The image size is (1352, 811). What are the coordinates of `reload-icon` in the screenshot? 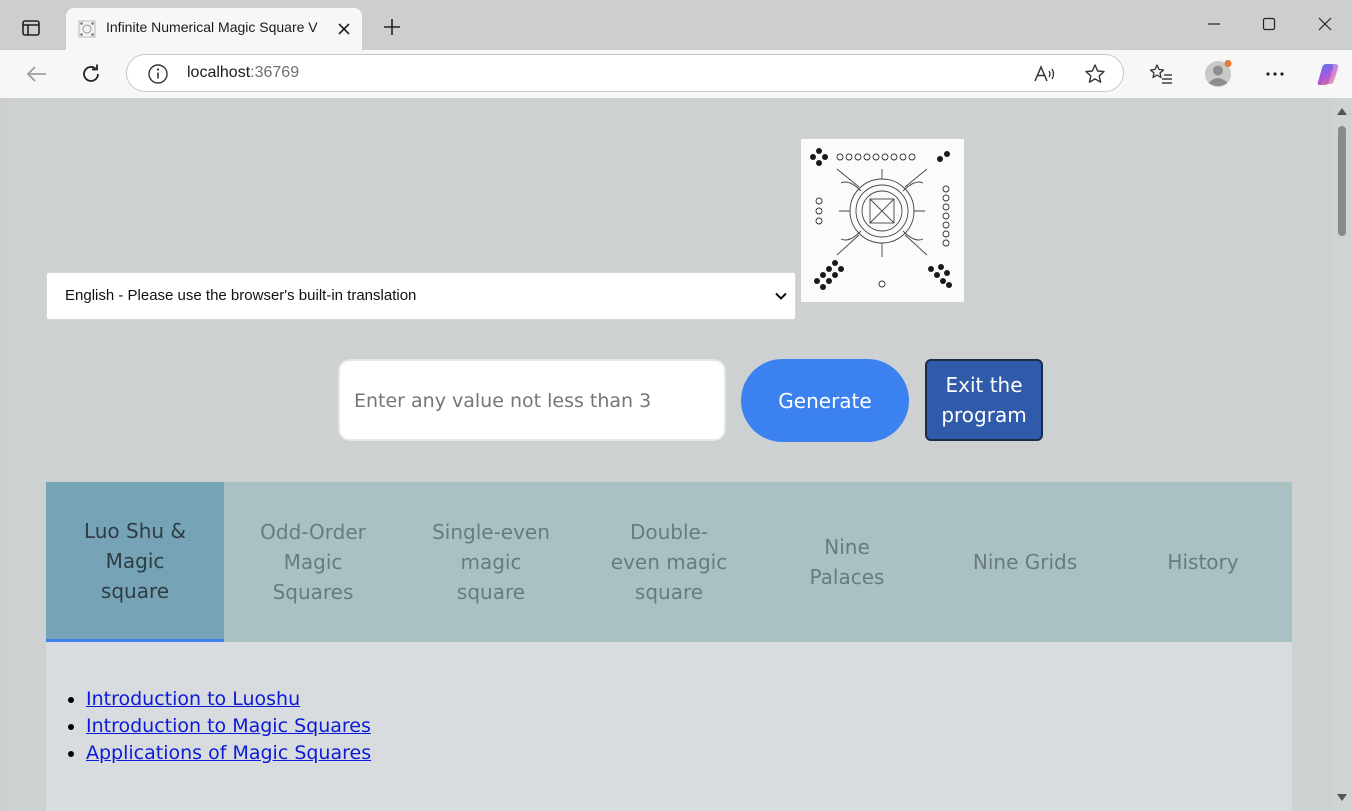 It's located at (91, 73).